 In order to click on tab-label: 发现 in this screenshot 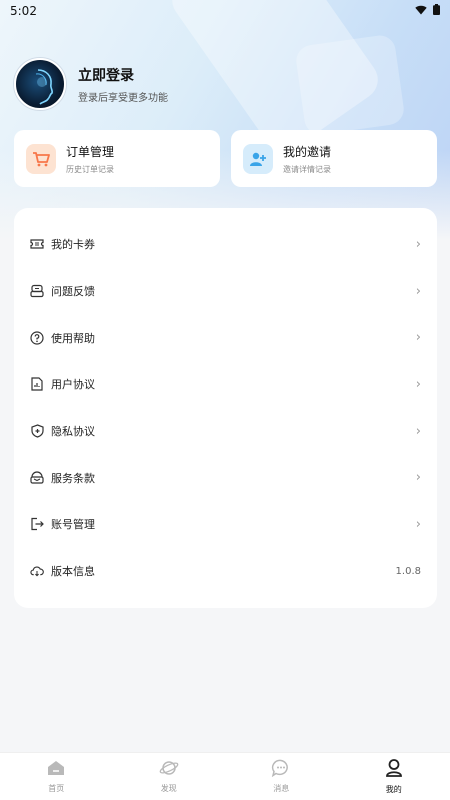, I will do `click(168, 788)`.